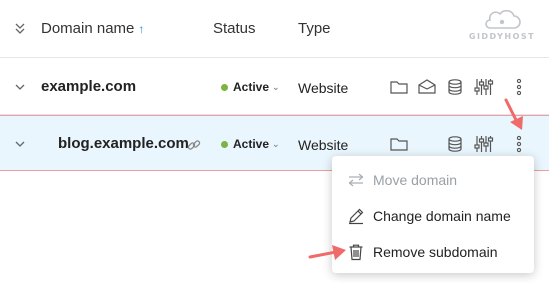 The height and width of the screenshot is (283, 549). What do you see at coordinates (88, 87) in the screenshot?
I see `domain-name: example.com` at bounding box center [88, 87].